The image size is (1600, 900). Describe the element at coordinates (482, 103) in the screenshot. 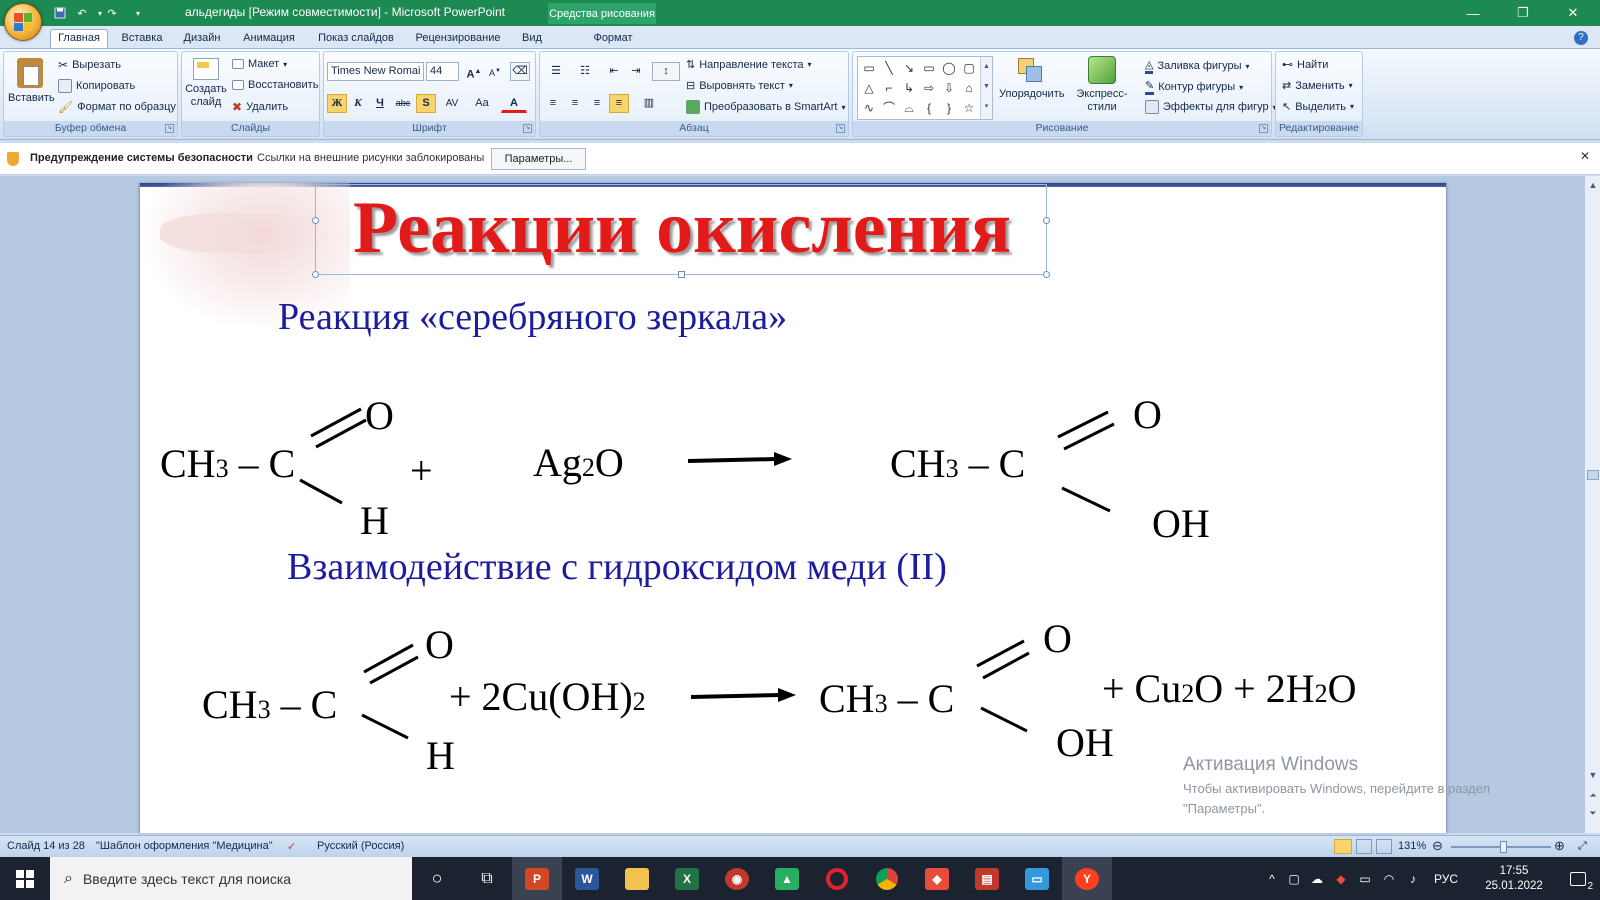

I see `change-case-button: Aa` at that location.